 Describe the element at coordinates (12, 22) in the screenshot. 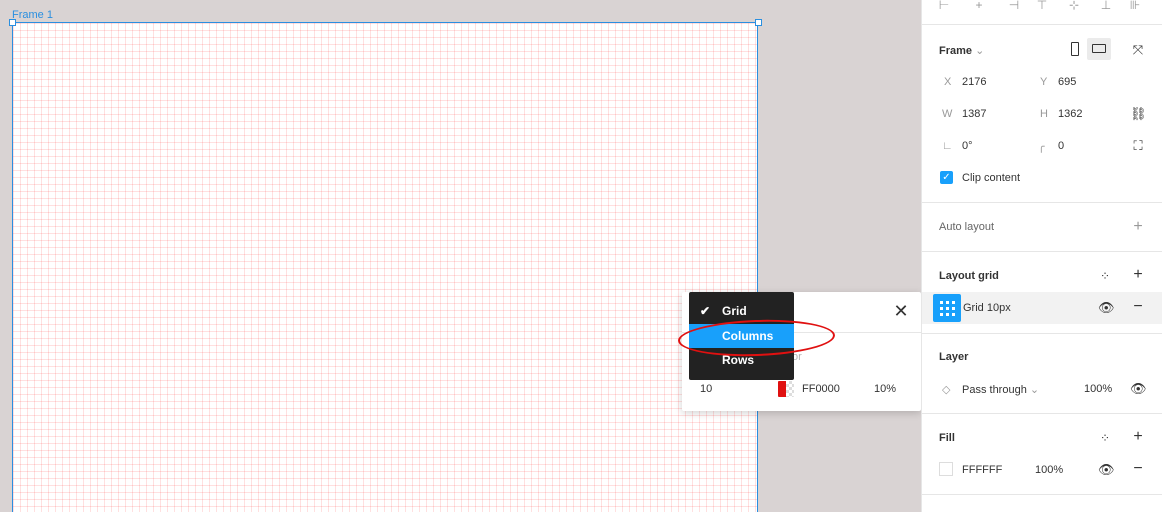

I see `resize-handle-top-left` at that location.